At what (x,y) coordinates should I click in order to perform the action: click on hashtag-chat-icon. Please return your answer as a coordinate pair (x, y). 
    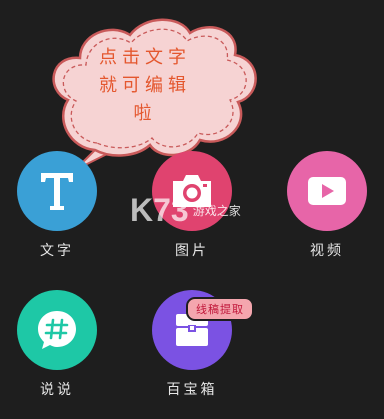
    Looking at the image, I should click on (57, 330).